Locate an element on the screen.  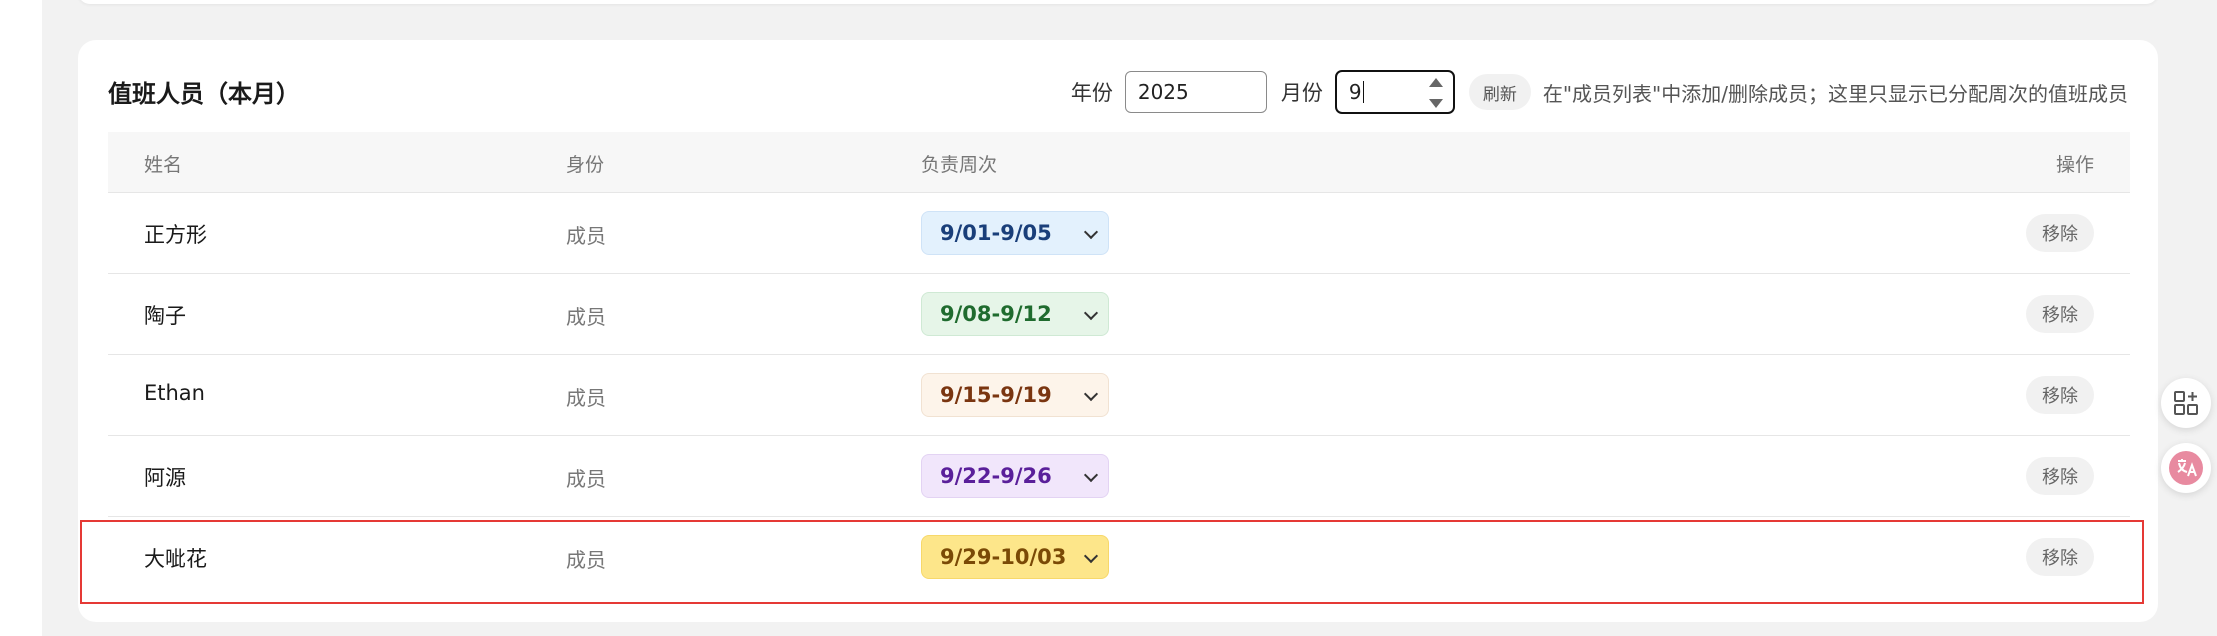
week-select: 9/22-9/26 is located at coordinates (1015, 476).